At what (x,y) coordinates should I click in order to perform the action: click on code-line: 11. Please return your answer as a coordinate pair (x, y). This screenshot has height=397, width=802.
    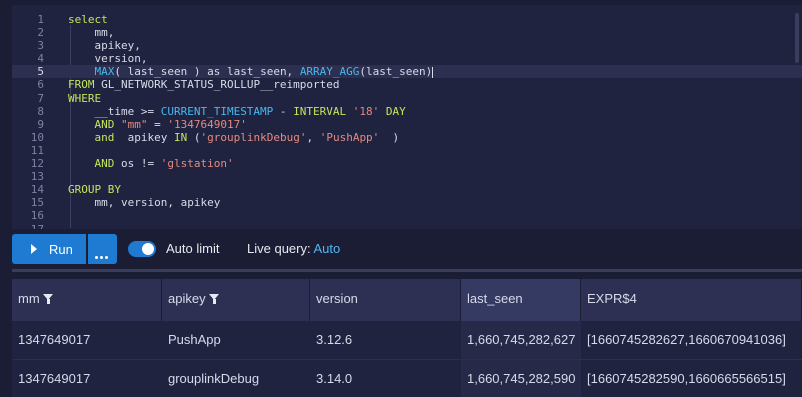
    Looking at the image, I should click on (407, 150).